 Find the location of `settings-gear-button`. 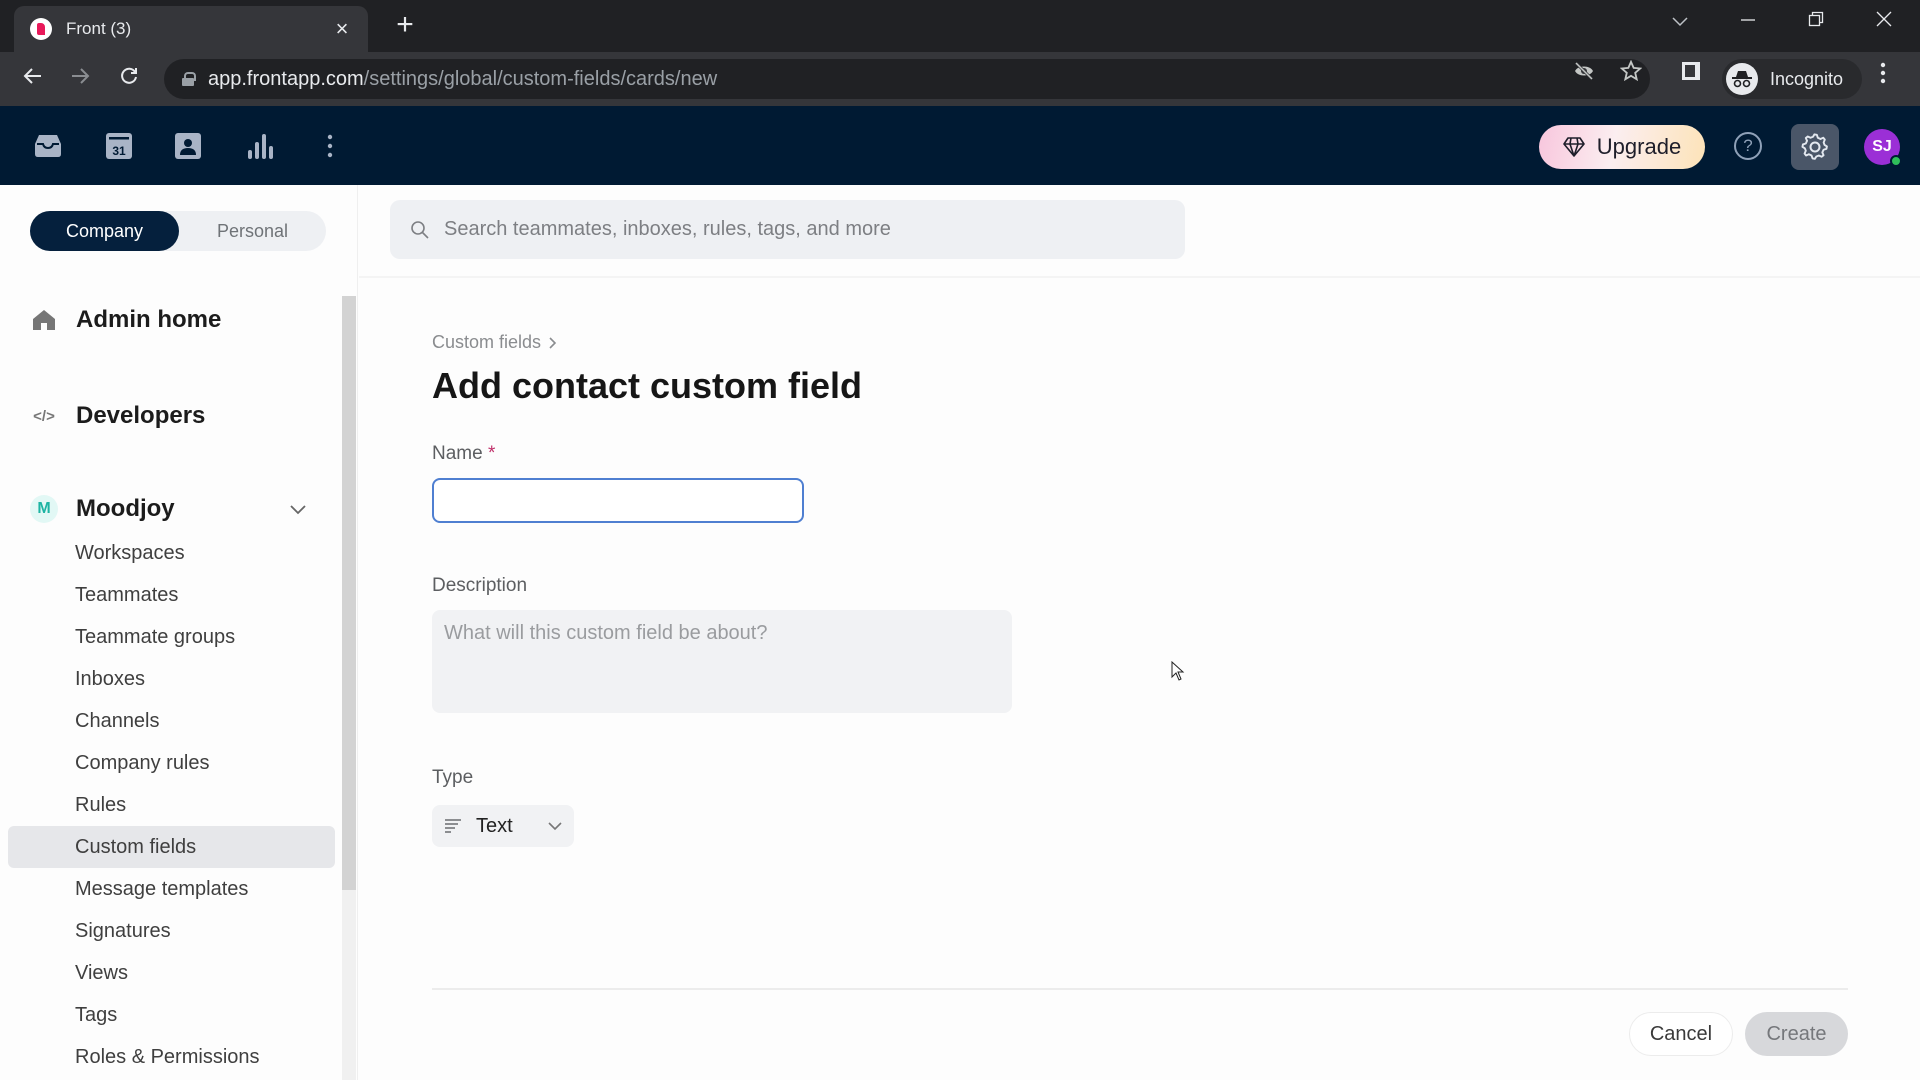

settings-gear-button is located at coordinates (1815, 147).